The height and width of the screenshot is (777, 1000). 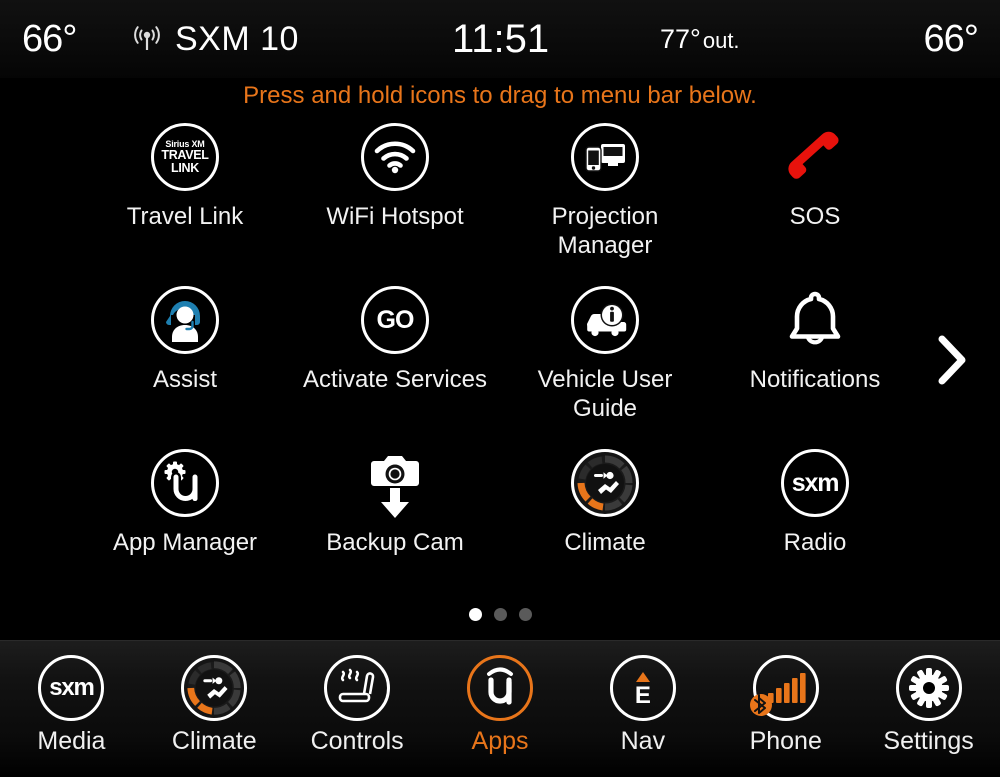 I want to click on signal-bars-bluetooth-icon, so click(x=785, y=688).